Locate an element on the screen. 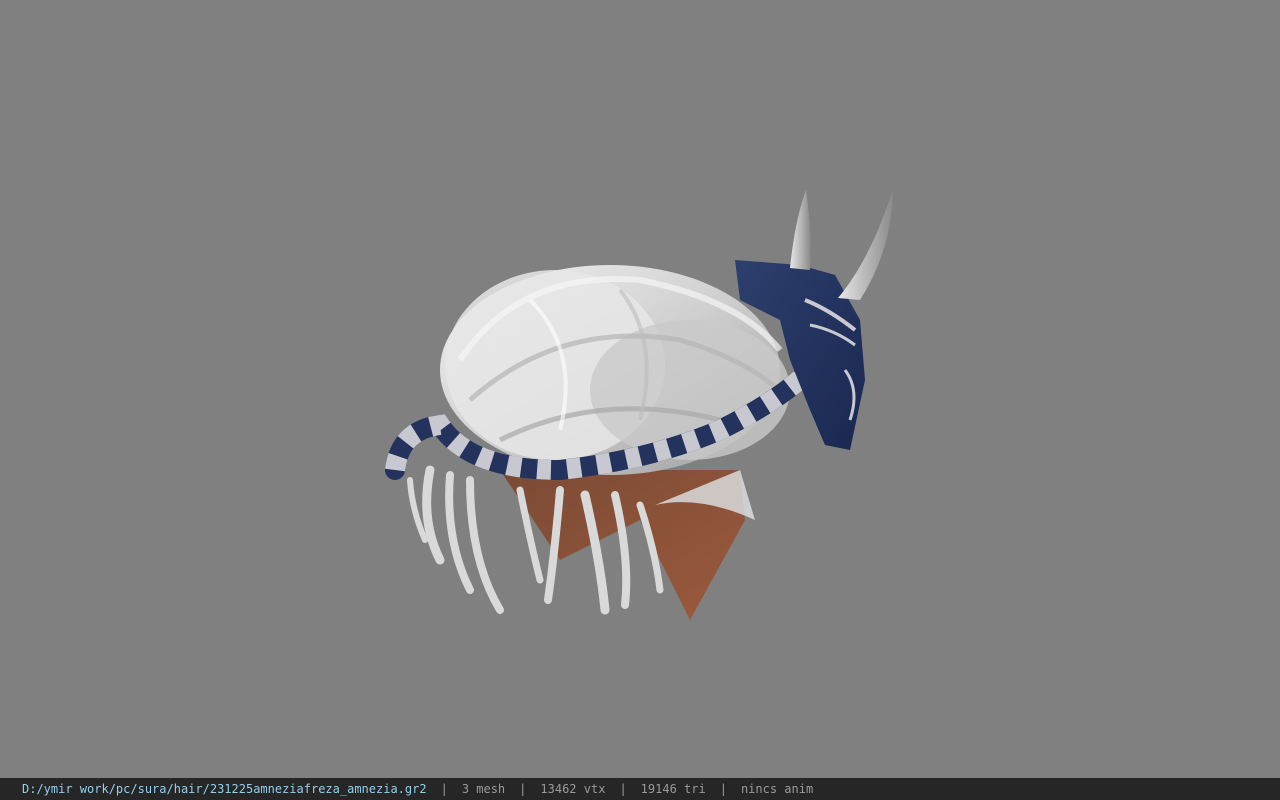  vertex-count: 13462 vtx is located at coordinates (573, 789).